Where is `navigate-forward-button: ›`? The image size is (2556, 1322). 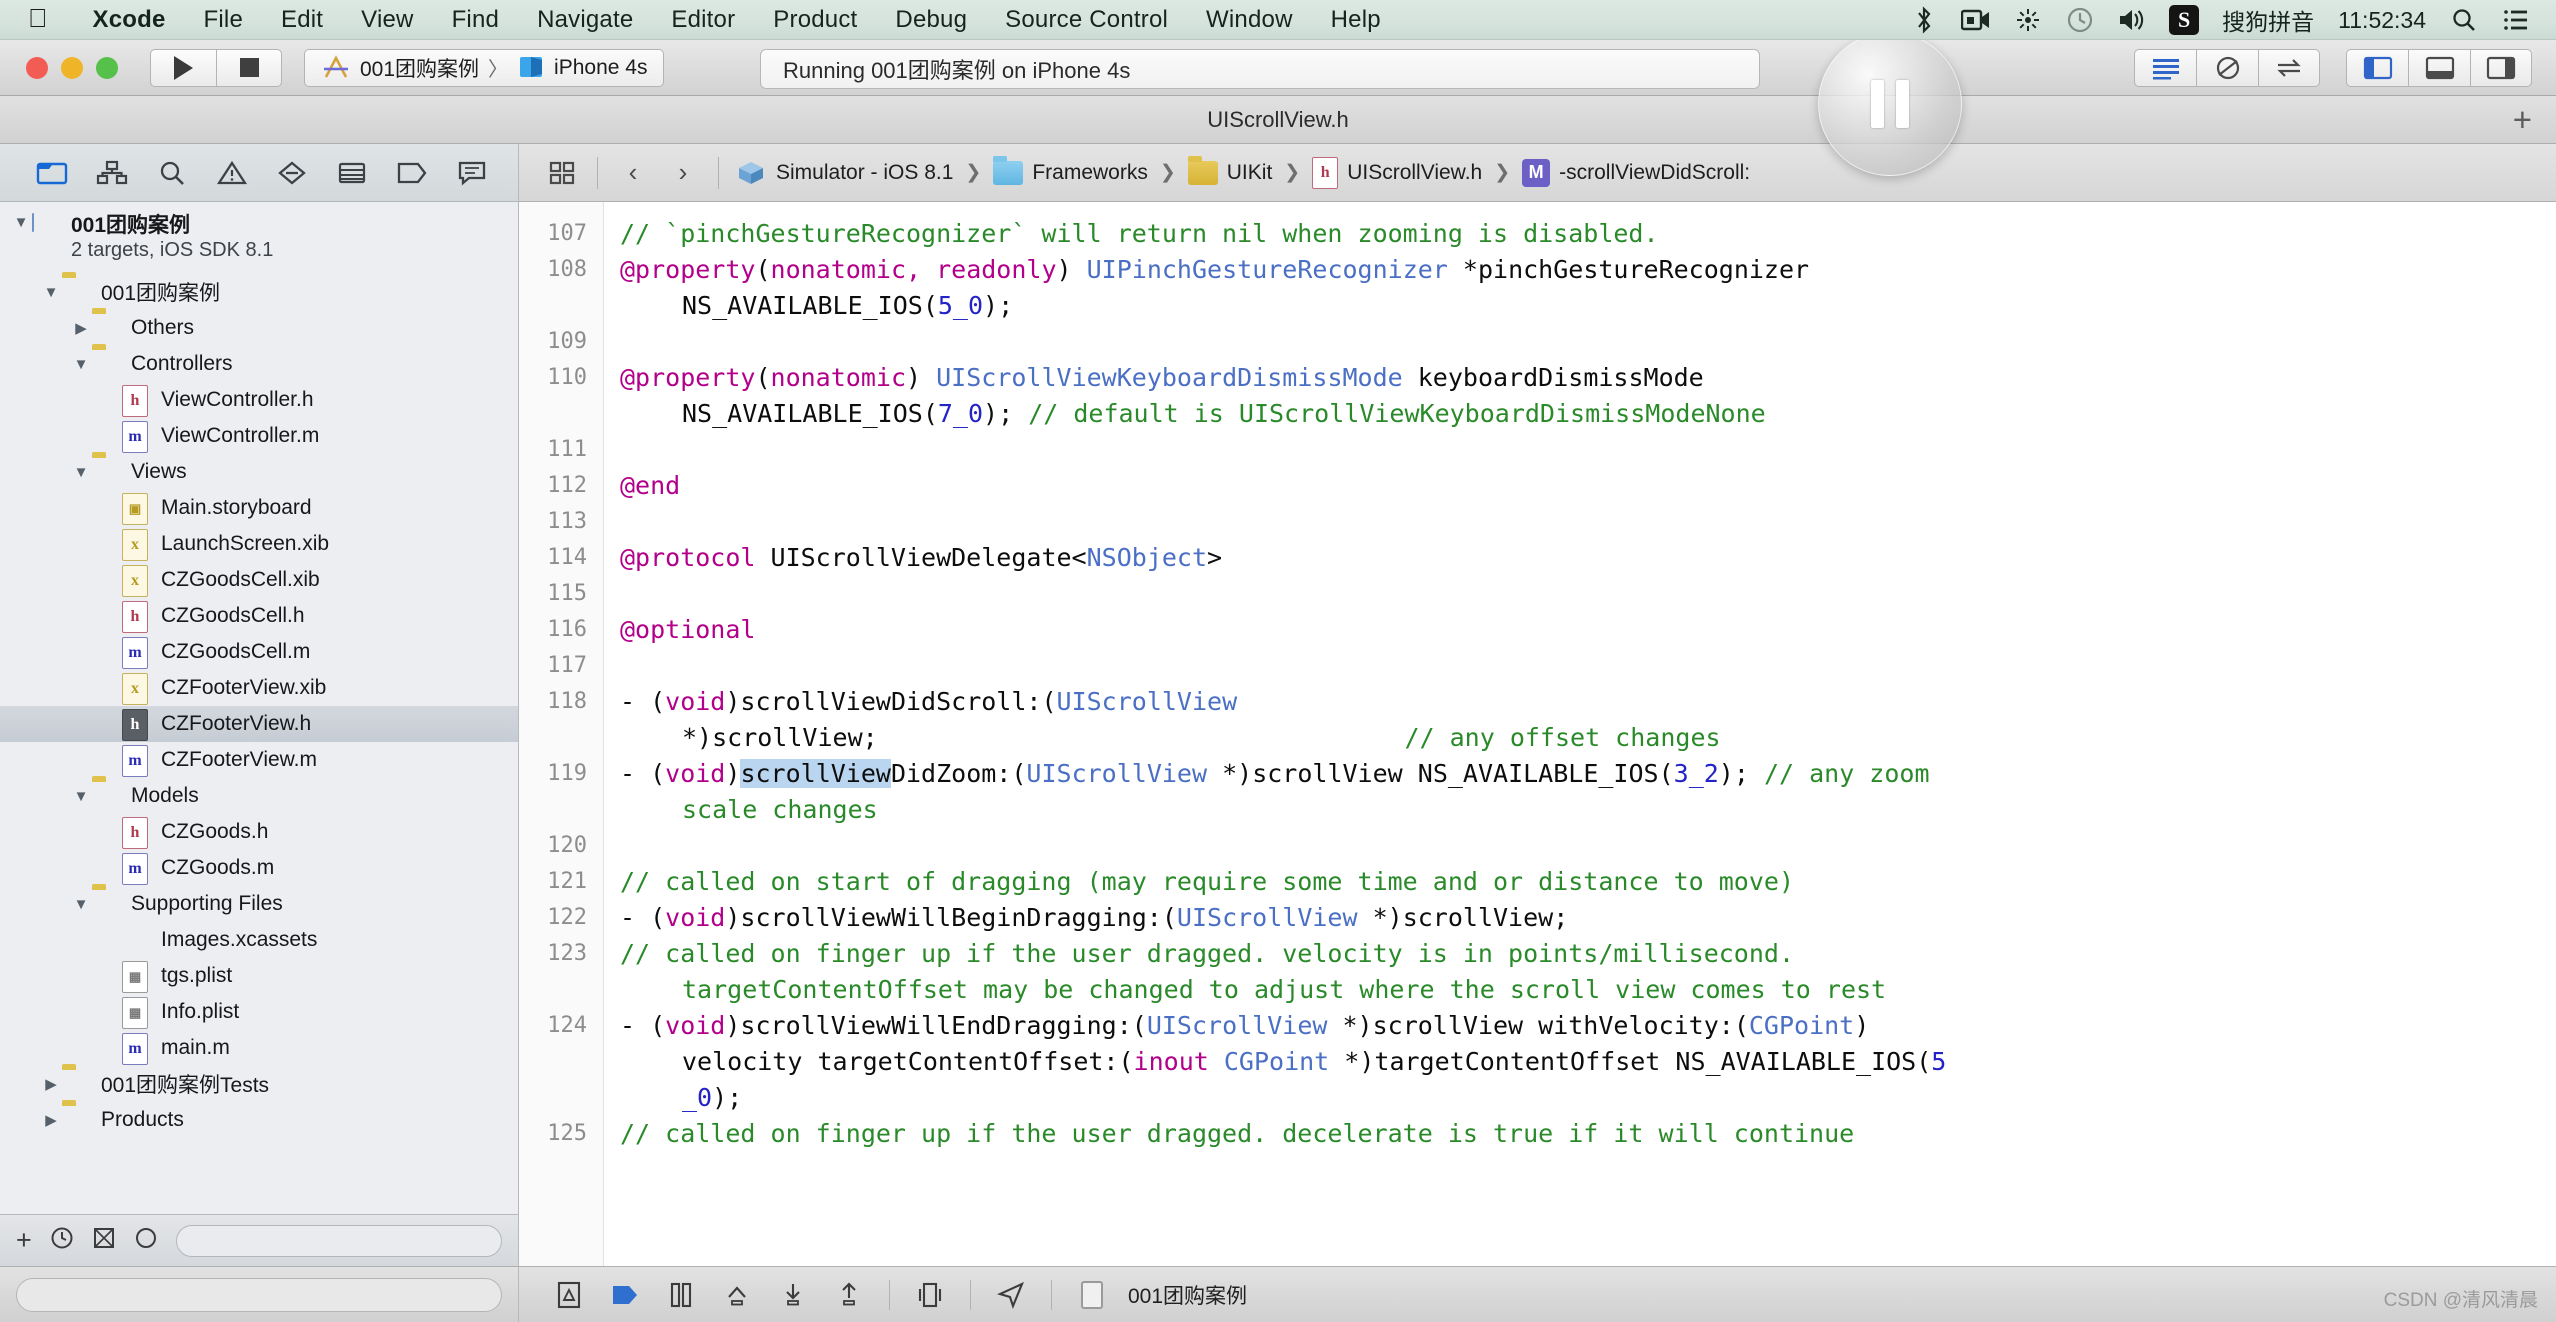
navigate-forward-button: › is located at coordinates (683, 173).